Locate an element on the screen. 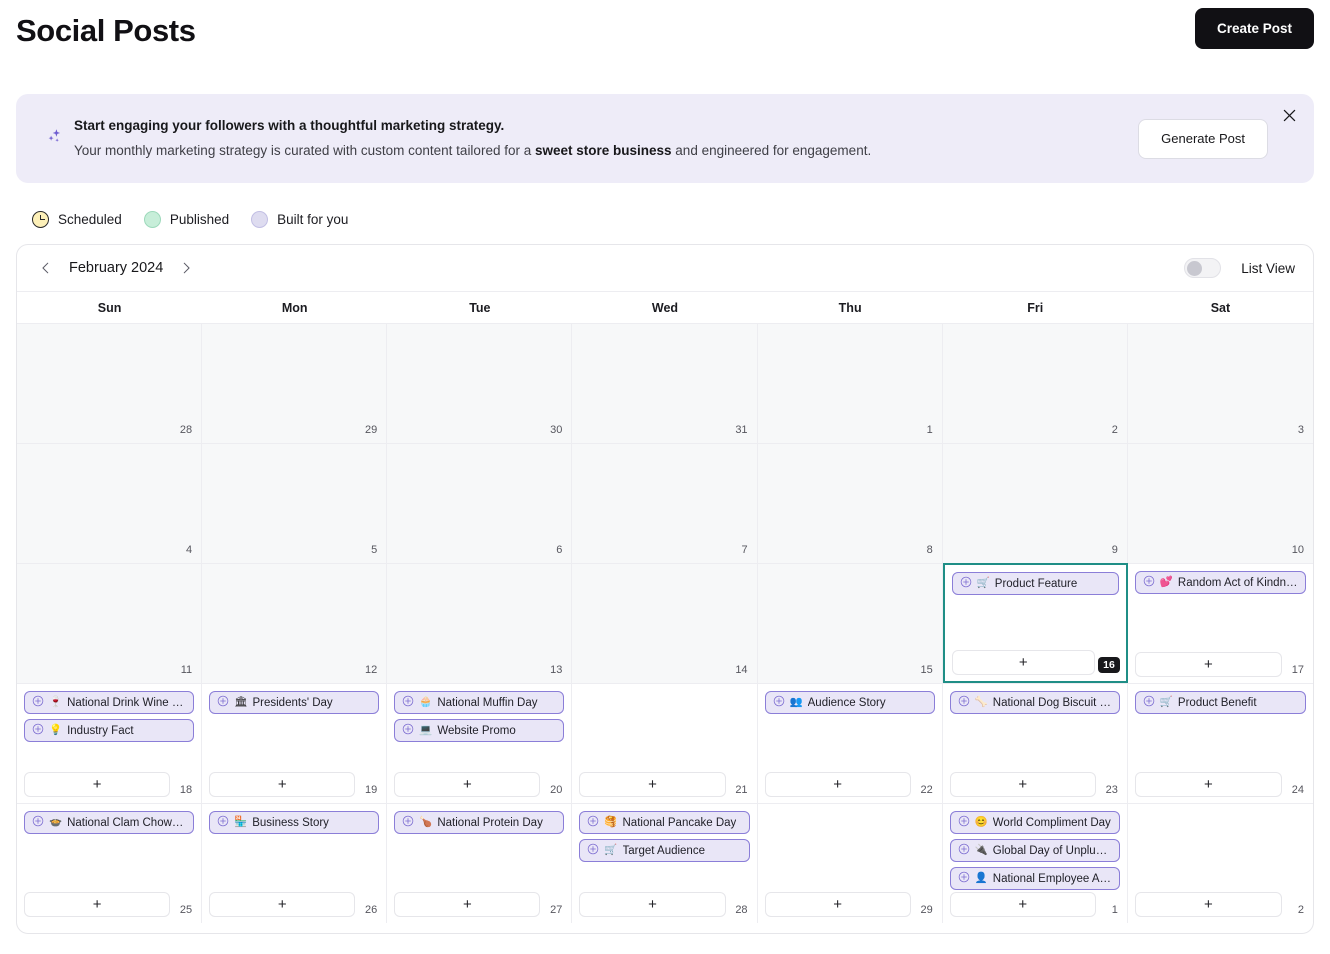 The width and height of the screenshot is (1330, 954). calendar-day-cell: 9 is located at coordinates (1035, 503).